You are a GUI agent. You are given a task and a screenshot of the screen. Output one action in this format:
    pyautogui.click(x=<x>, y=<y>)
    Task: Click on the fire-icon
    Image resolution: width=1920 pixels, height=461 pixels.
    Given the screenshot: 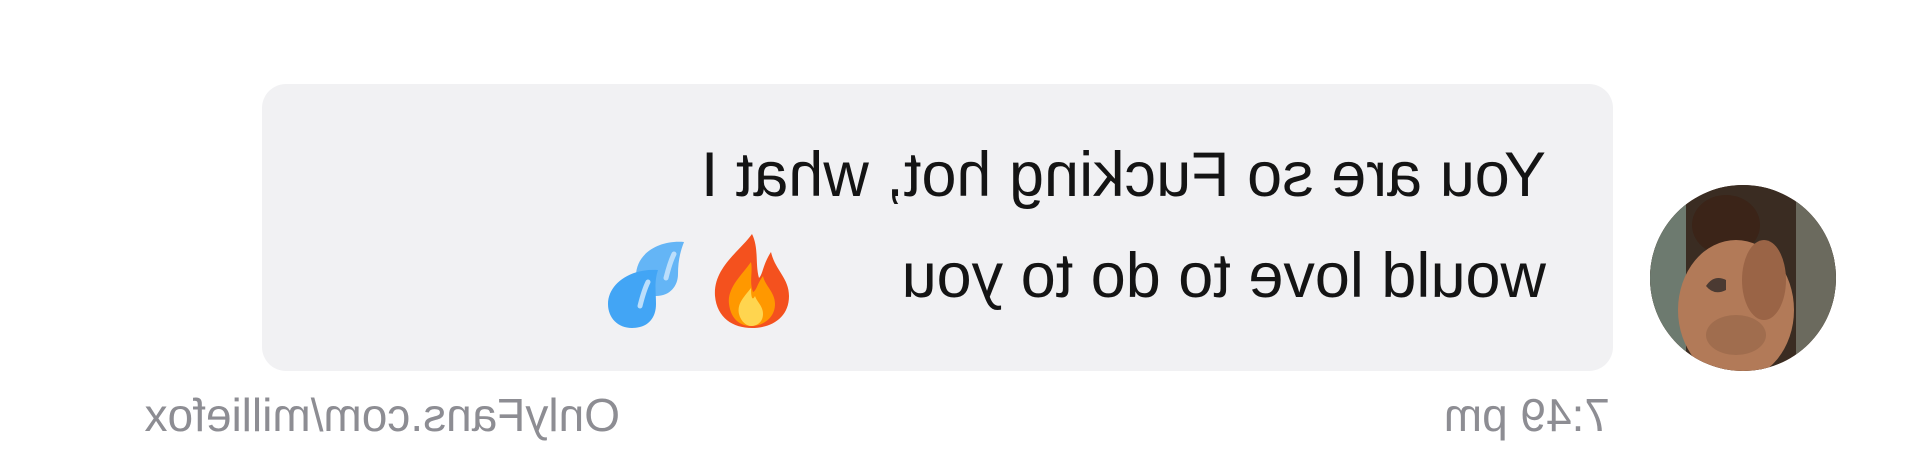 What is the action you would take?
    pyautogui.click(x=751, y=281)
    